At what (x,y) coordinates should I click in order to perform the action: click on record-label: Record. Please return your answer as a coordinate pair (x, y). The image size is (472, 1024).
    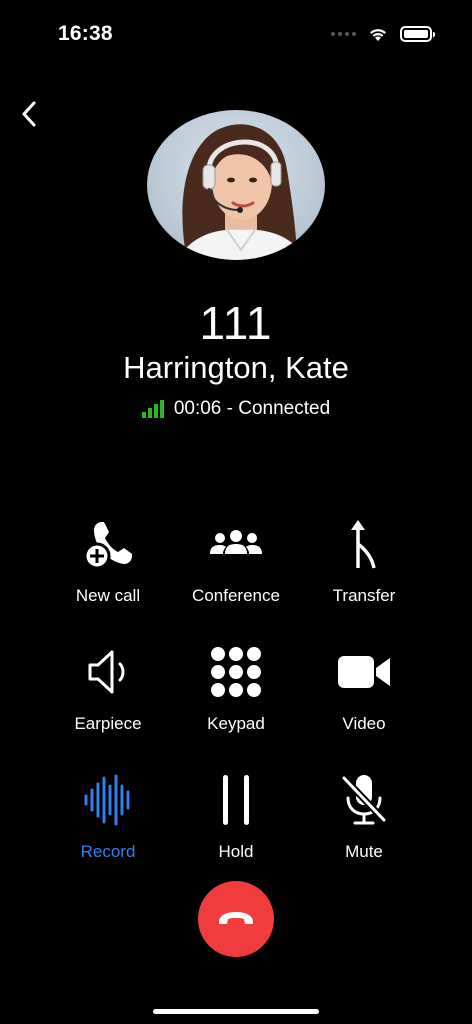
    Looking at the image, I should click on (108, 851).